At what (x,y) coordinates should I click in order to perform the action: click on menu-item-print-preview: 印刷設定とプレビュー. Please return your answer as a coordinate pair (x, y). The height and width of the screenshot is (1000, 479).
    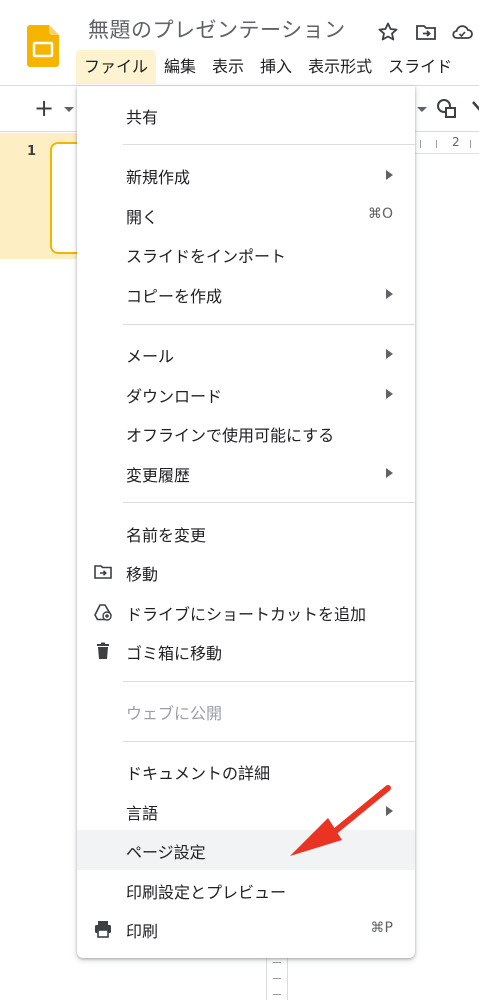
    Looking at the image, I should click on (246, 890).